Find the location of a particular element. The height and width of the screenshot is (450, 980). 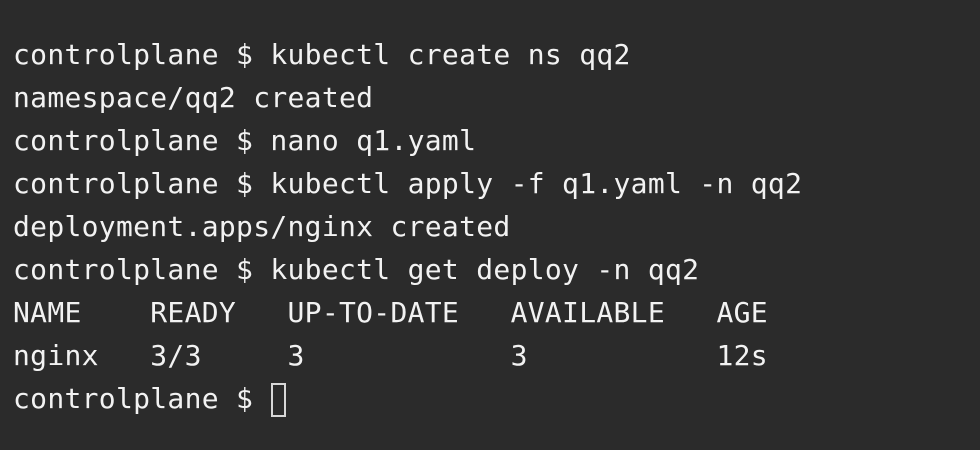

terminal-line-get-deploy-command: controlplane $ kubectl get deploy -n qq2 is located at coordinates (356, 269).